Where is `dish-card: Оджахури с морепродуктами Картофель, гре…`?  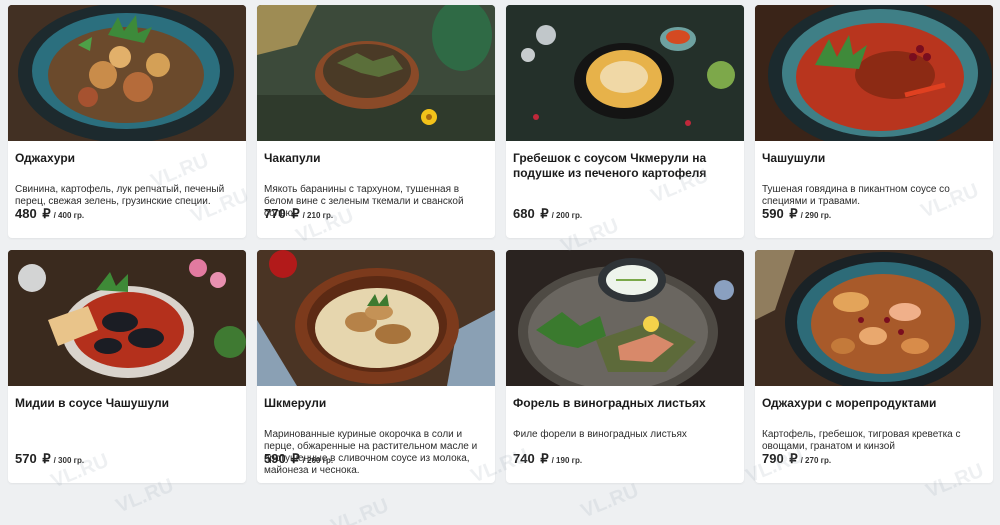
dish-card: Оджахури с морепродуктами Картофель, гре… is located at coordinates (874, 366).